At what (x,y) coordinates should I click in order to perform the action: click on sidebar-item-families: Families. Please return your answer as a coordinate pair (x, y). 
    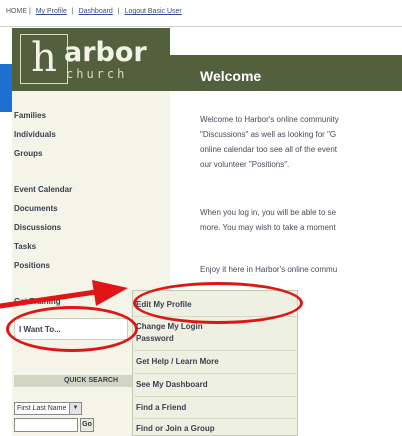
    Looking at the image, I should click on (30, 116).